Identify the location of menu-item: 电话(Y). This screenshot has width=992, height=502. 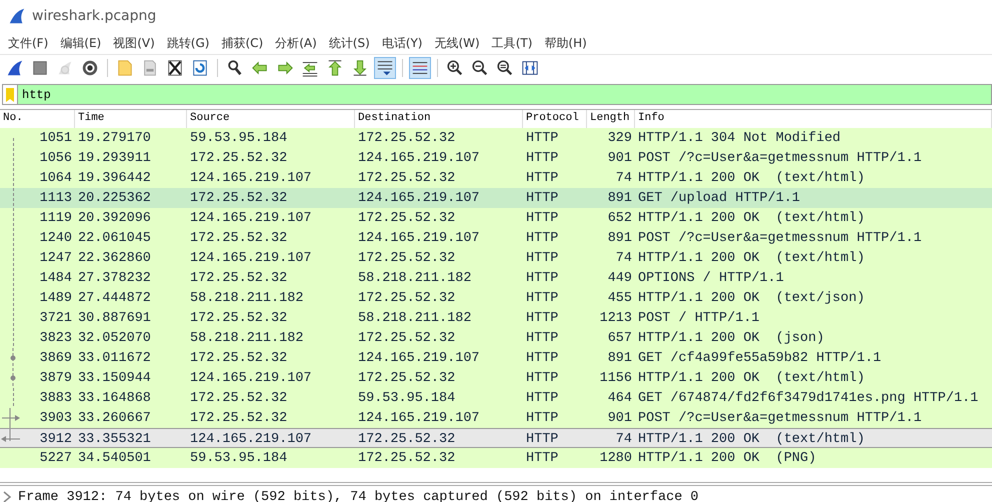
(402, 43).